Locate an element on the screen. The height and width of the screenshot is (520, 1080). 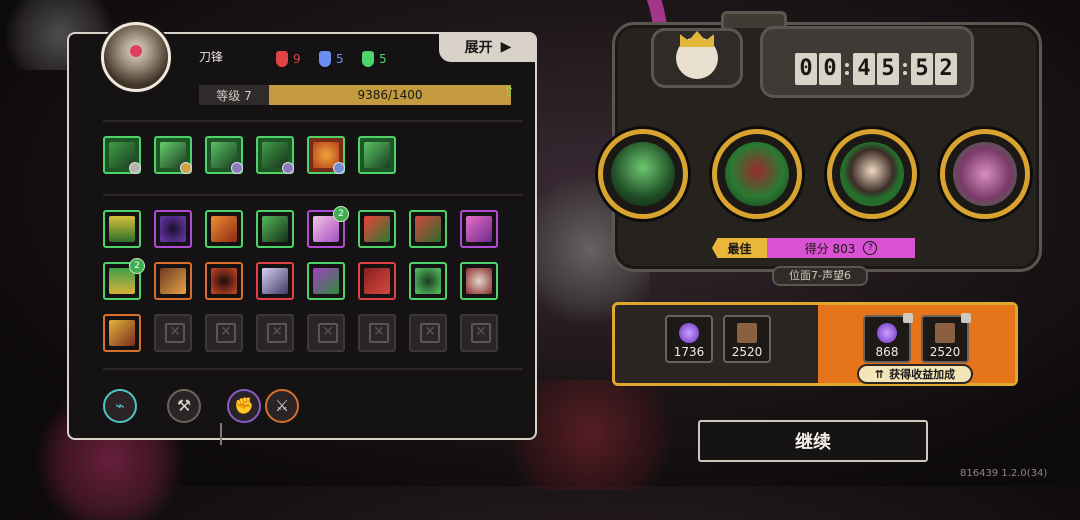
fist-item-icon: ✊ is located at coordinates (244, 406).